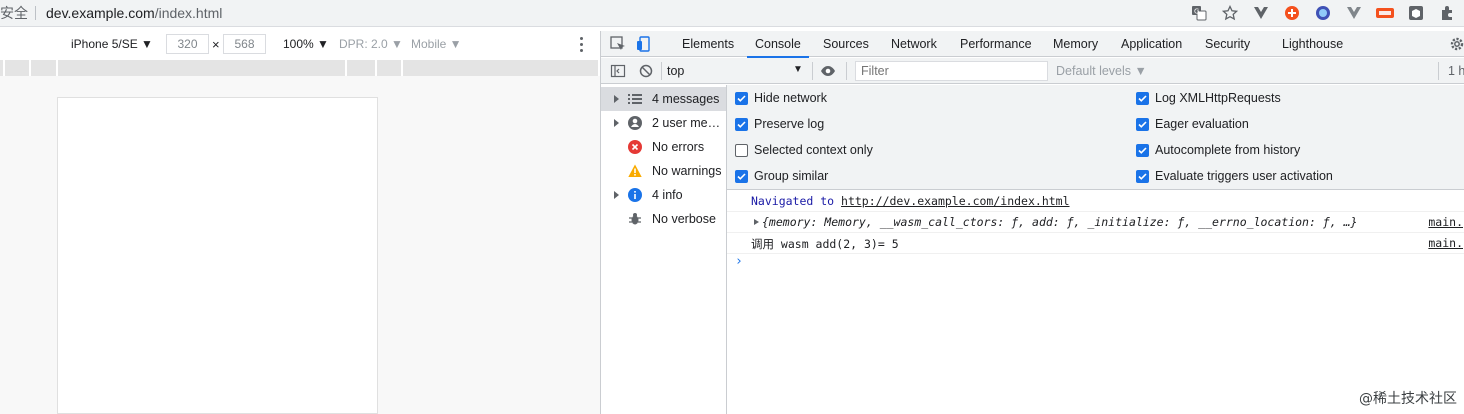 The image size is (1464, 414). What do you see at coordinates (1261, 13) in the screenshot?
I see `vue-devtools-icon` at bounding box center [1261, 13].